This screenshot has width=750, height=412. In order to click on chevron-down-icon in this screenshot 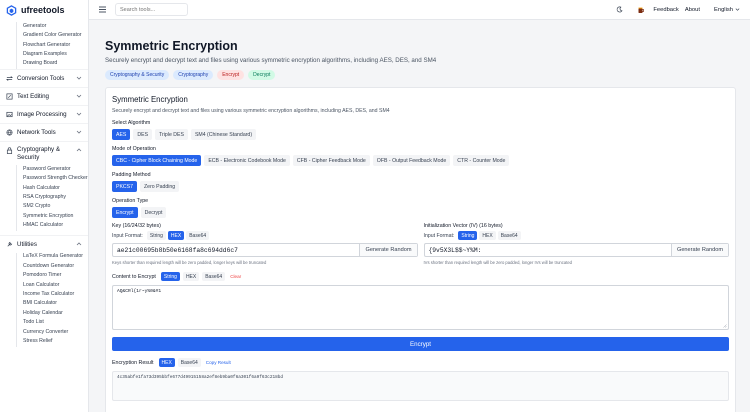, I will do `click(737, 9)`.